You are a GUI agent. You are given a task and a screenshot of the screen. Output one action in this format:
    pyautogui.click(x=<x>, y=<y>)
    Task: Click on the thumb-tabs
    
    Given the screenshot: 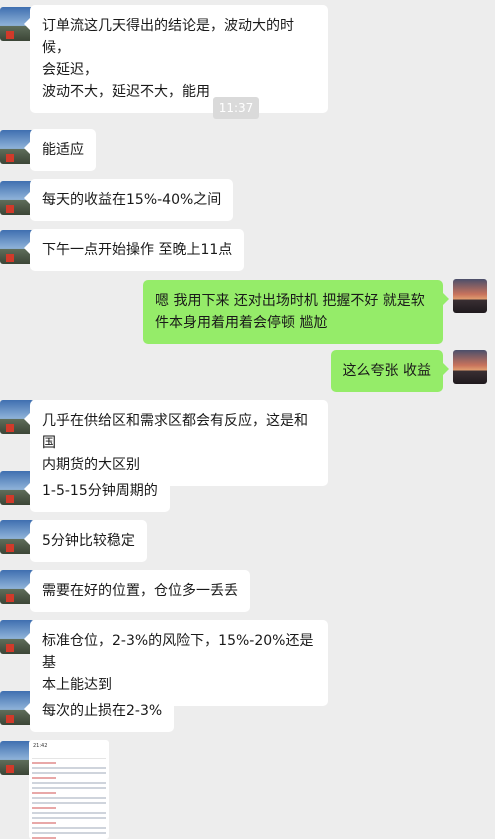 What is the action you would take?
    pyautogui.click(x=69, y=755)
    